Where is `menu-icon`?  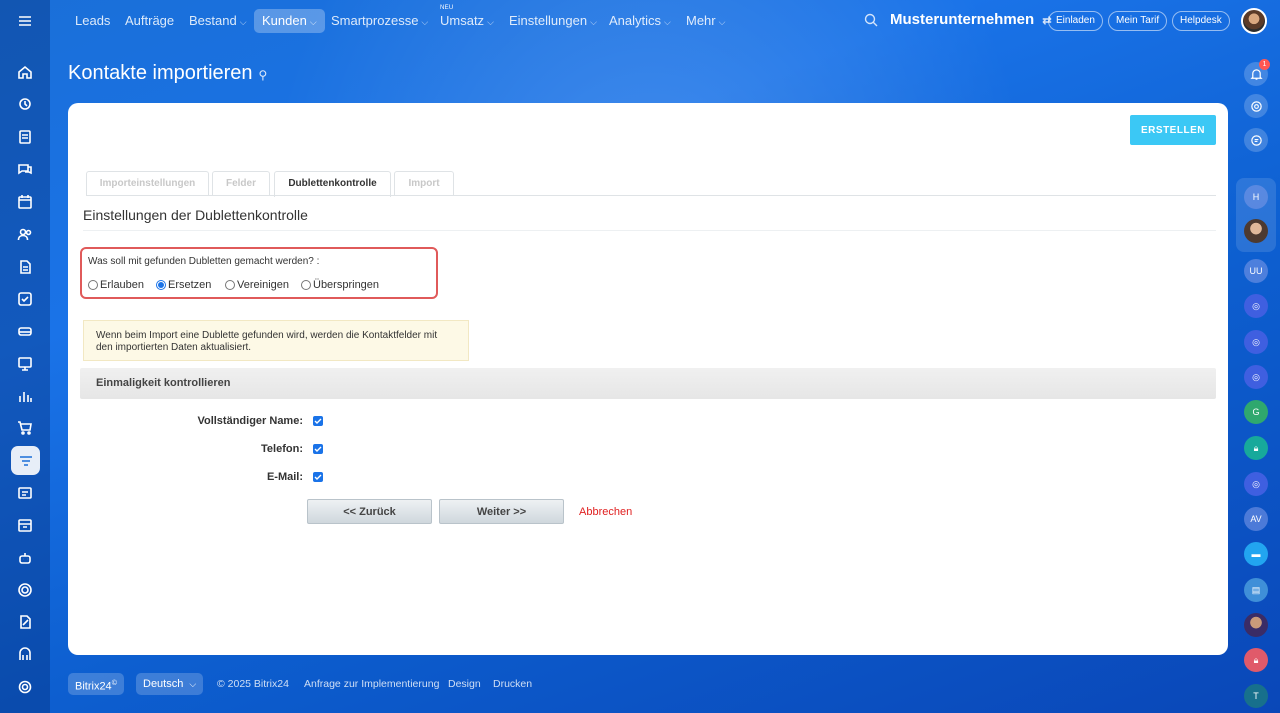 menu-icon is located at coordinates (25, 21).